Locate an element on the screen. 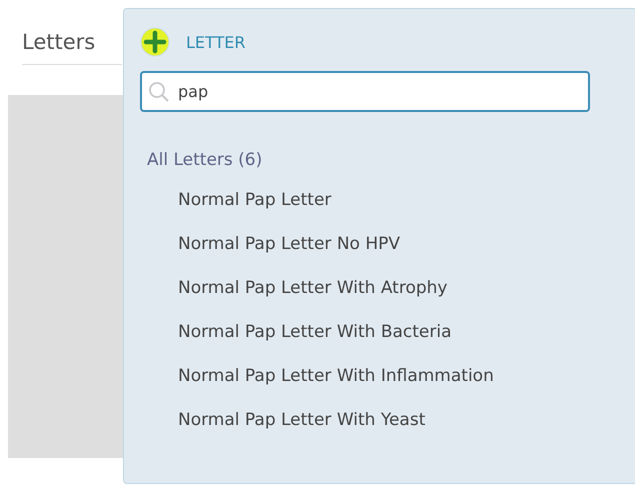  letter-item: Normal Pap Letter No HPV is located at coordinates (402, 244).